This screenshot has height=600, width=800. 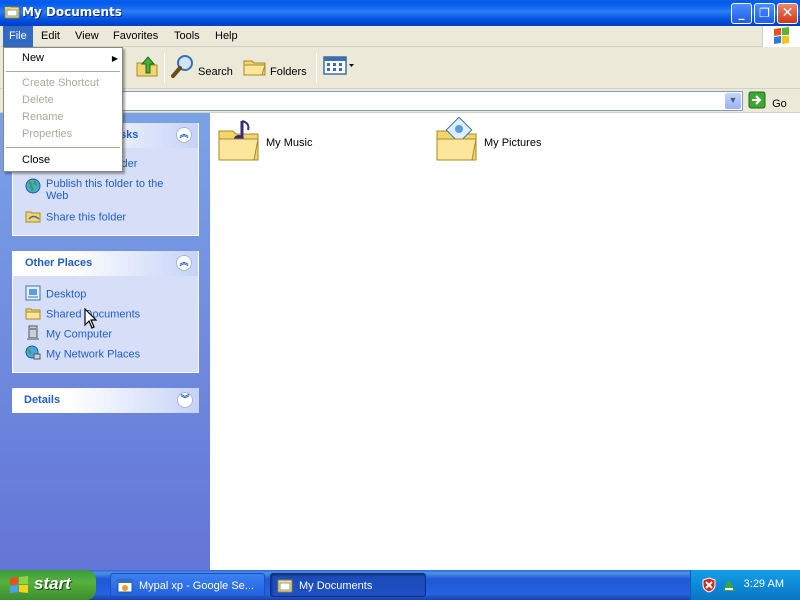 I want to click on menu-item-new: New ▶, so click(x=70, y=58).